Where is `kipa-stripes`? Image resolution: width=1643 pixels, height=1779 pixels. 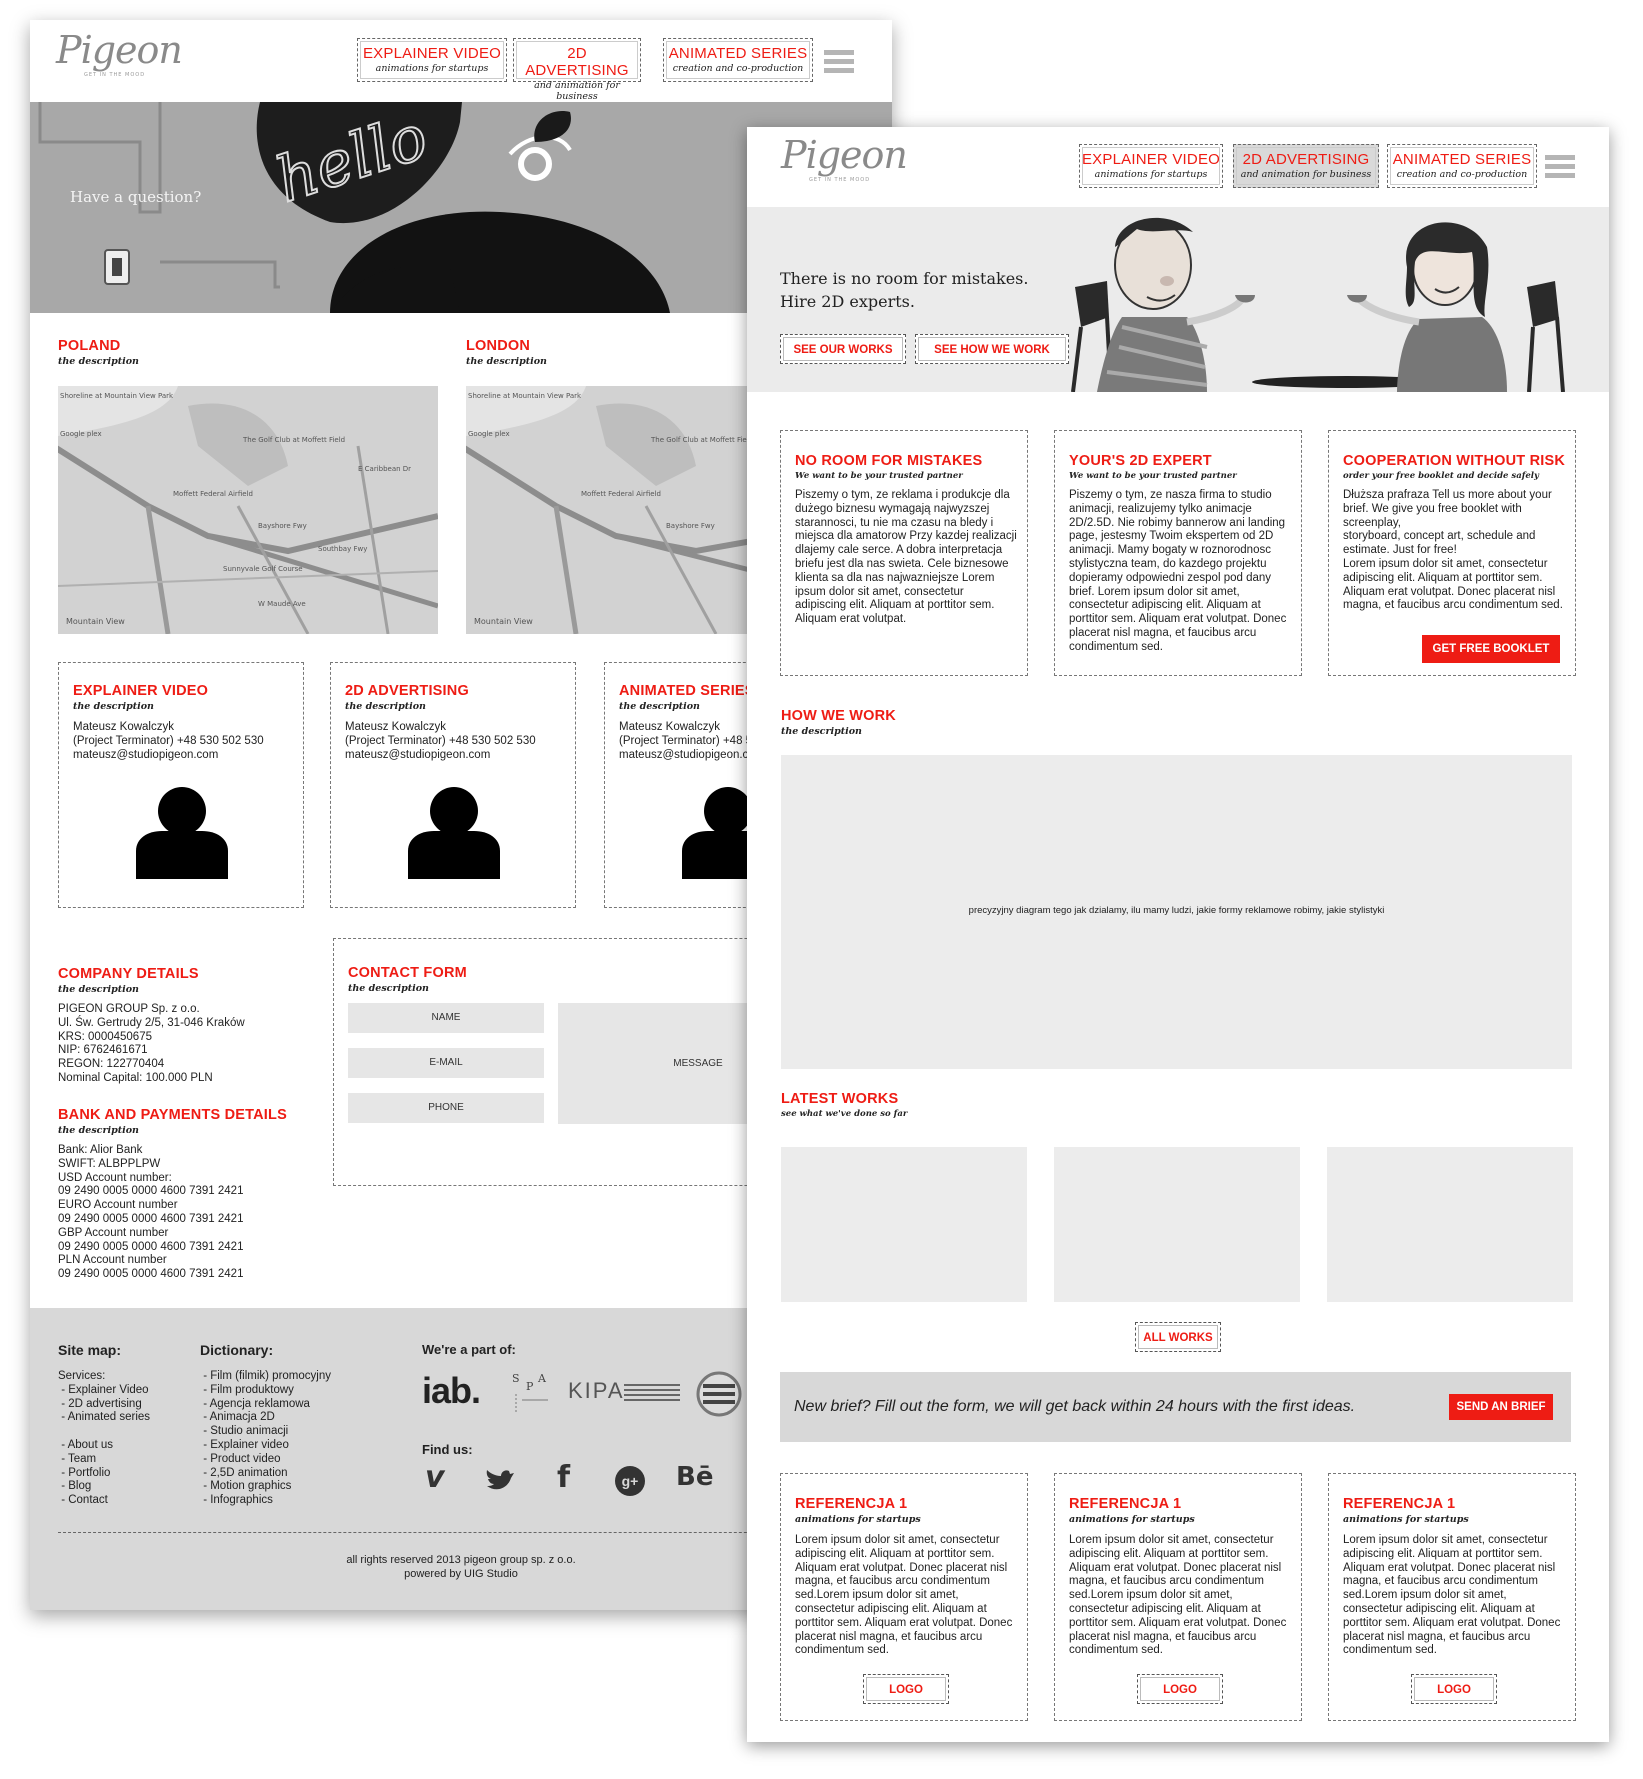
kipa-stripes is located at coordinates (652, 1392).